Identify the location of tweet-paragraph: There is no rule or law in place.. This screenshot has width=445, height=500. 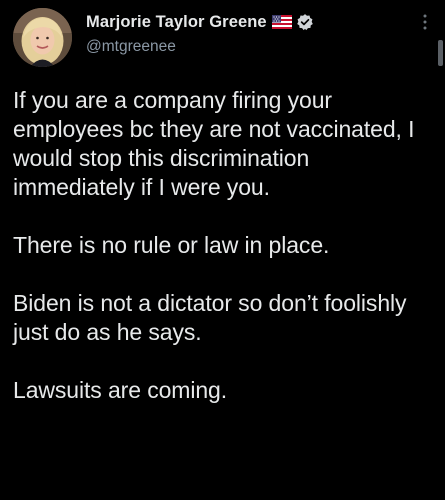
(171, 245).